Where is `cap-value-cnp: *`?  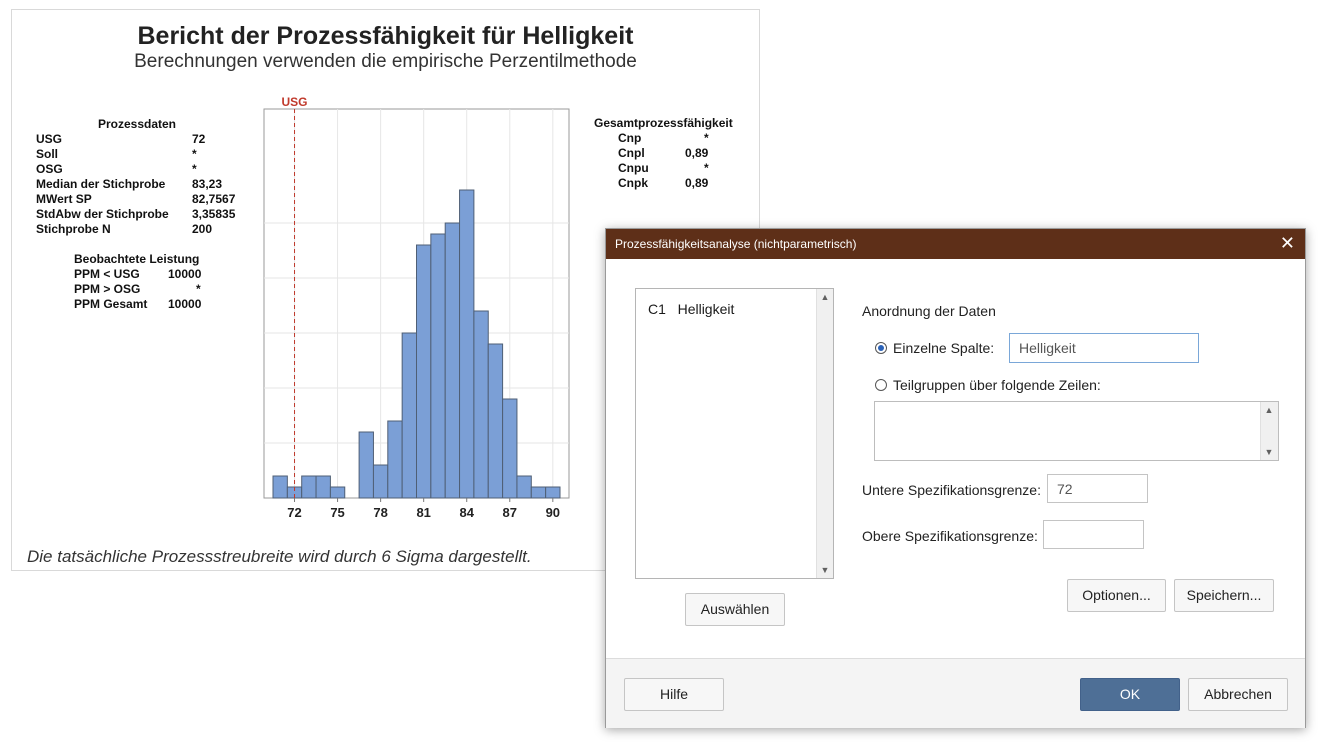 cap-value-cnp: * is located at coordinates (706, 138).